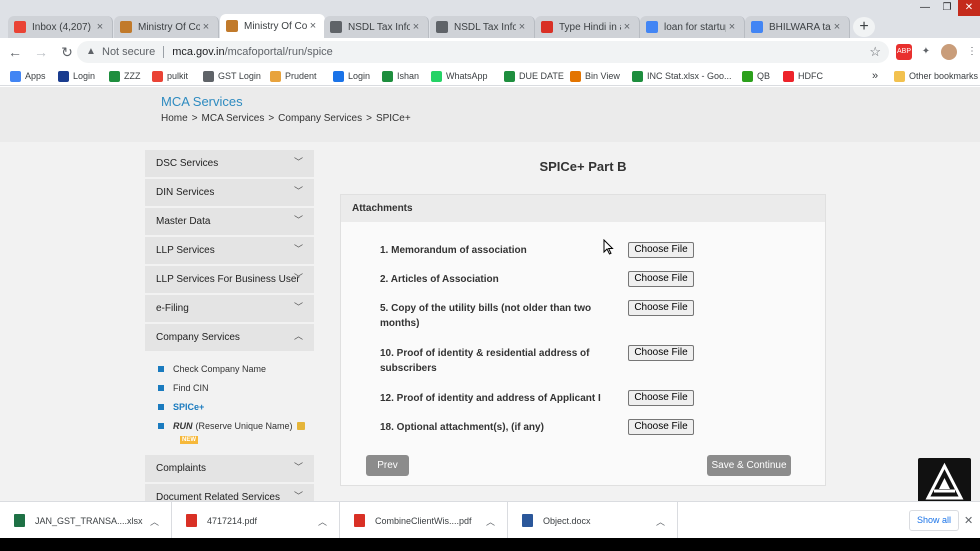 The width and height of the screenshot is (980, 551). Describe the element at coordinates (229, 163) in the screenshot. I see `sidebar-item: DSC Services ﹀` at that location.